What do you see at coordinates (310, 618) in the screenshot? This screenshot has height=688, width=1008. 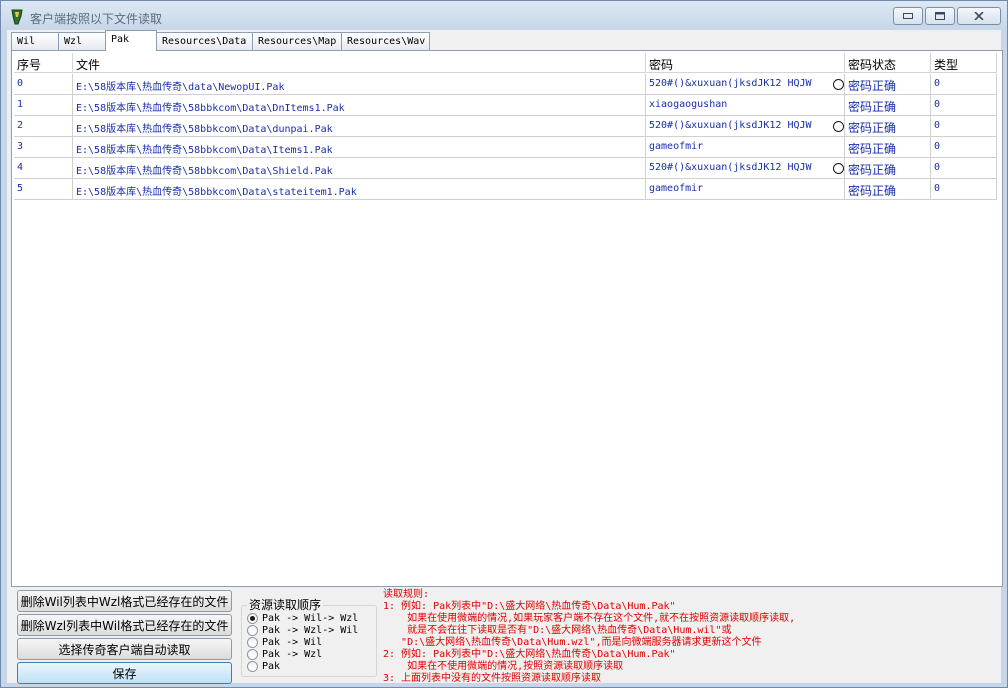 I see `radio-label: Pak -> Wil-> Wzl` at bounding box center [310, 618].